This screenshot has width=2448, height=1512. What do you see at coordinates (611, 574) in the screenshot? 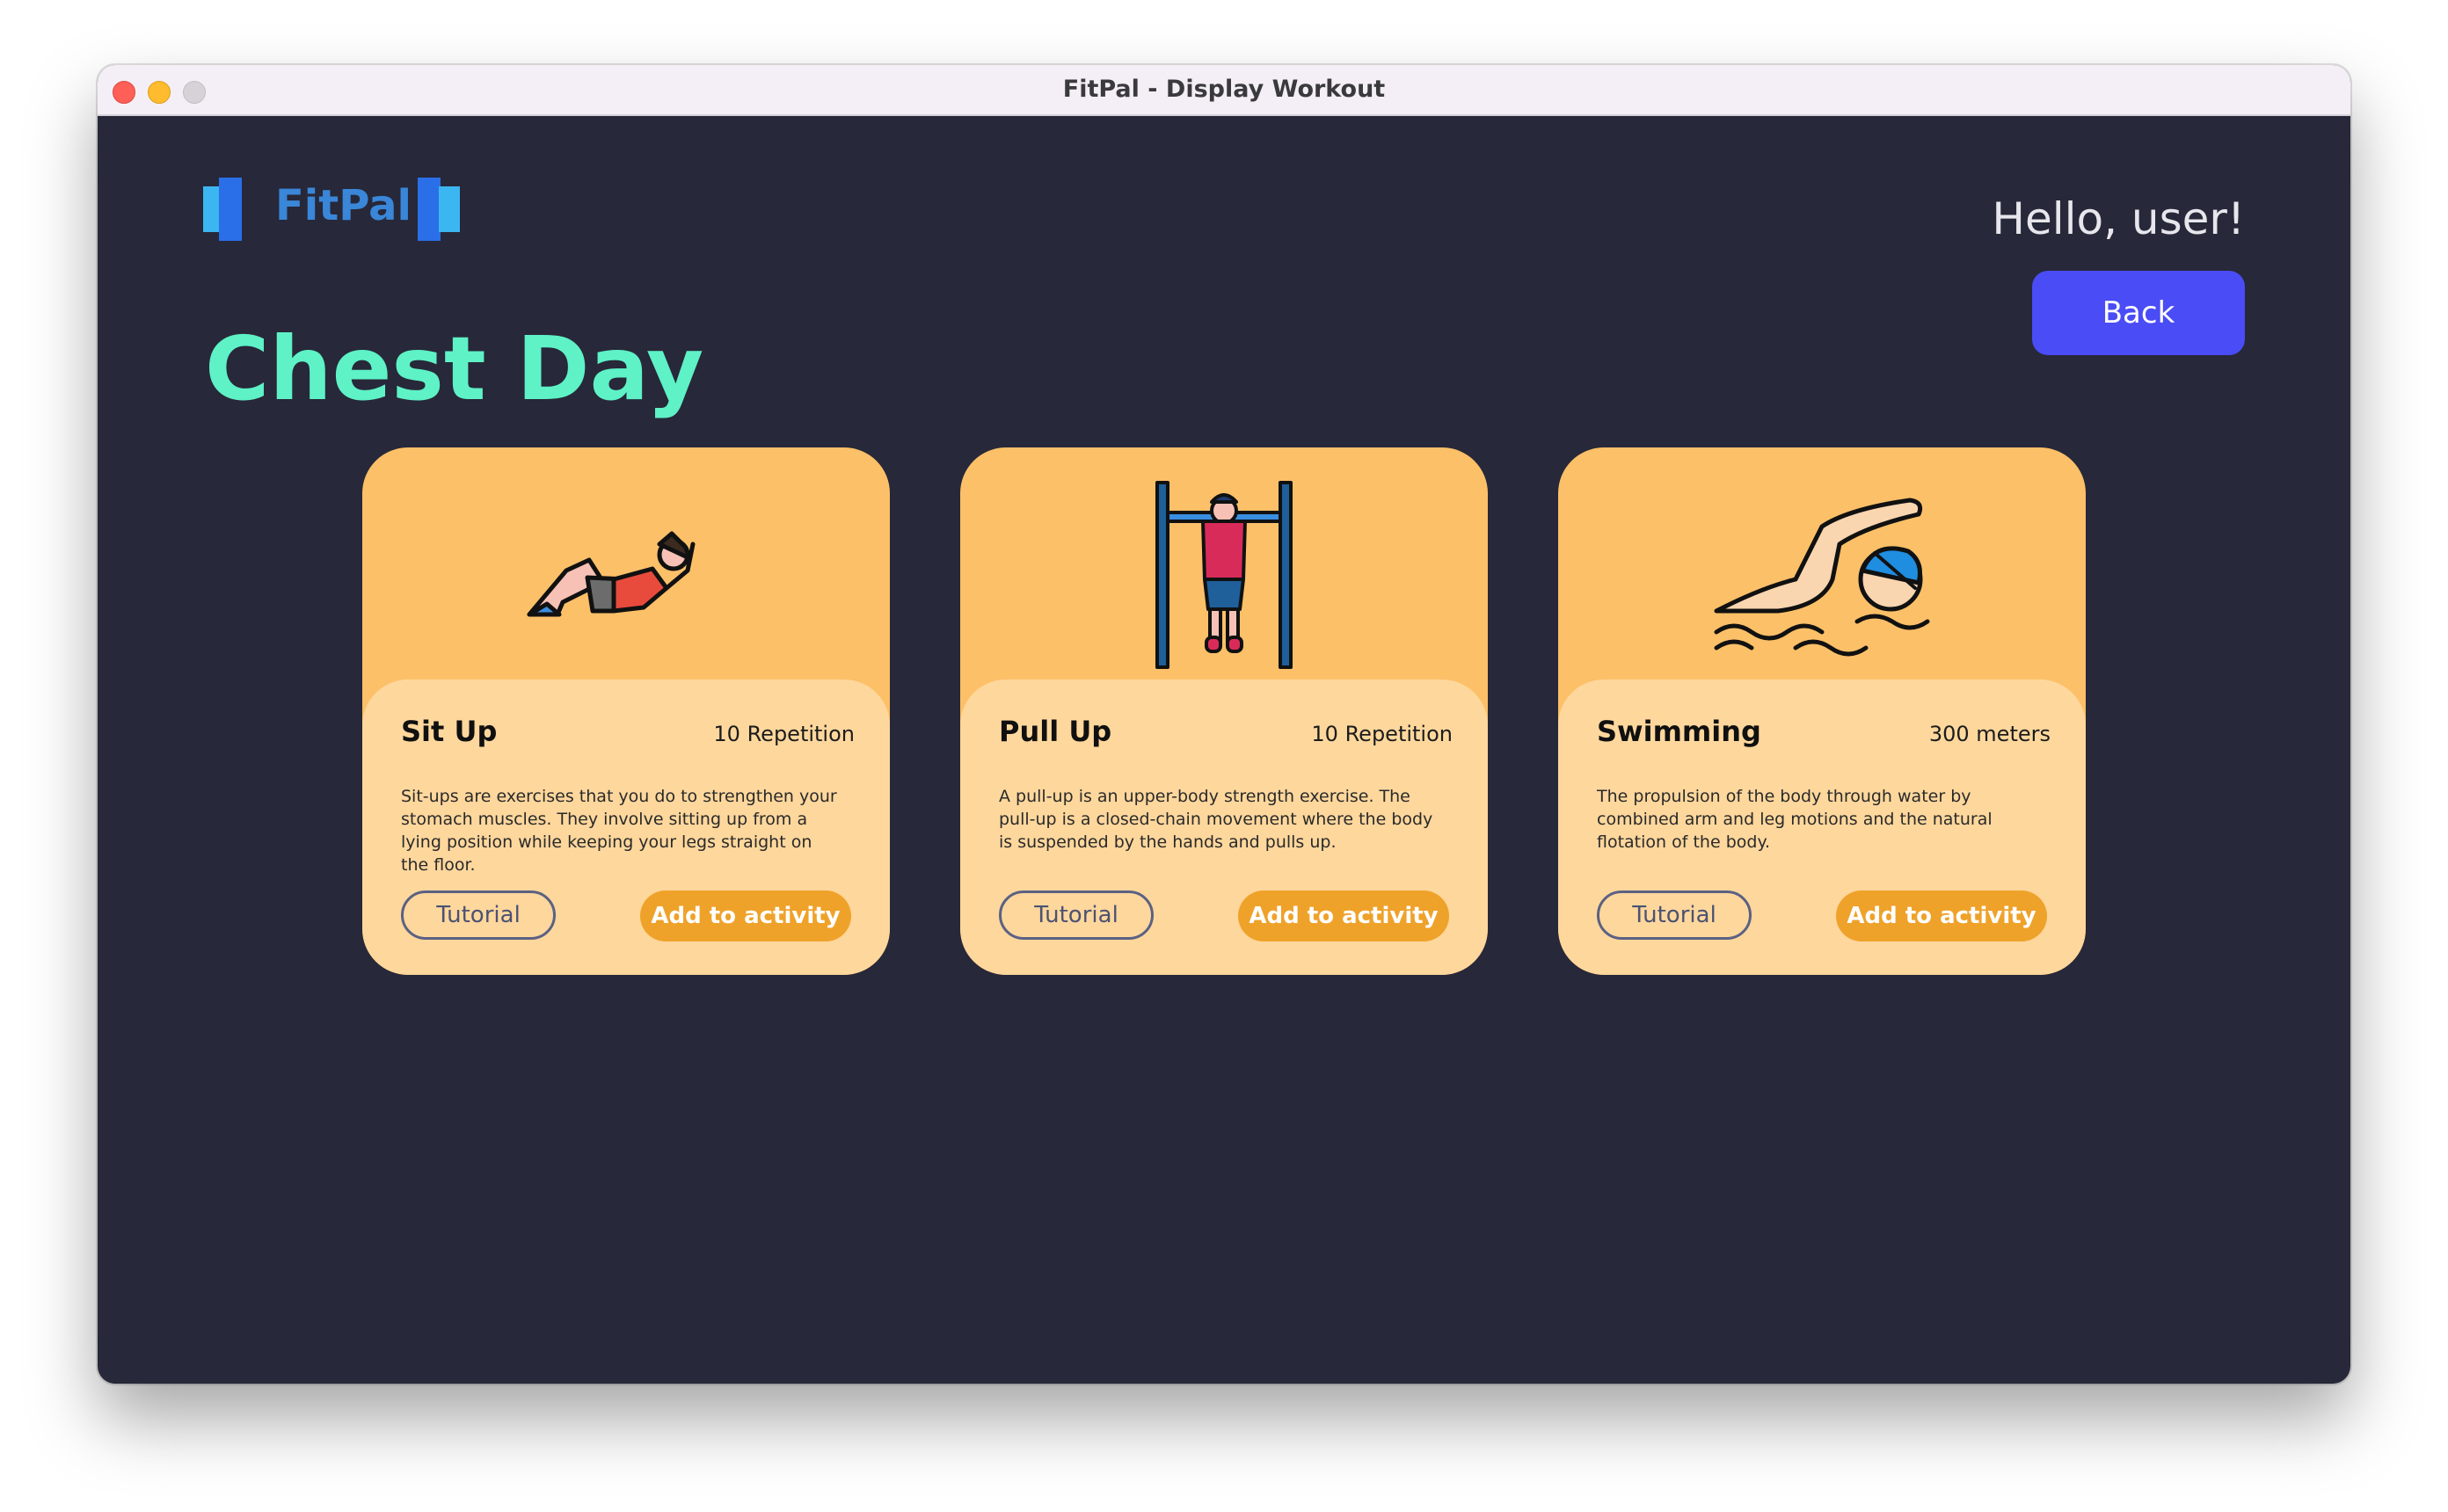
I see `sit-up-figure-icon` at bounding box center [611, 574].